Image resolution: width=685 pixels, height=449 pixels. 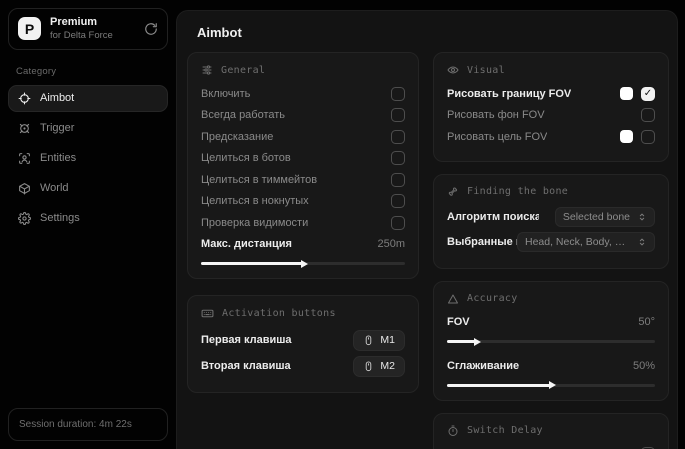 I want to click on keyboard-icon, so click(x=207, y=313).